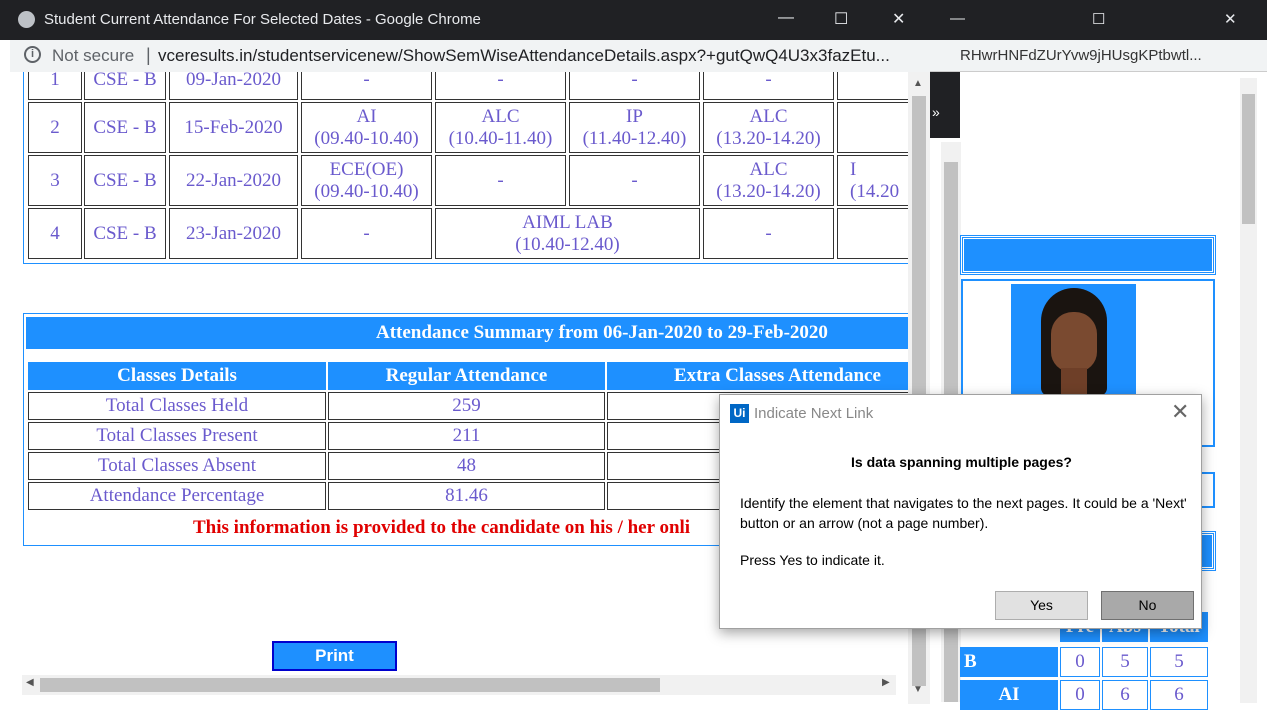 This screenshot has height=713, width=1267. Describe the element at coordinates (177, 376) in the screenshot. I see `col-classes-details: Classes Details` at that location.